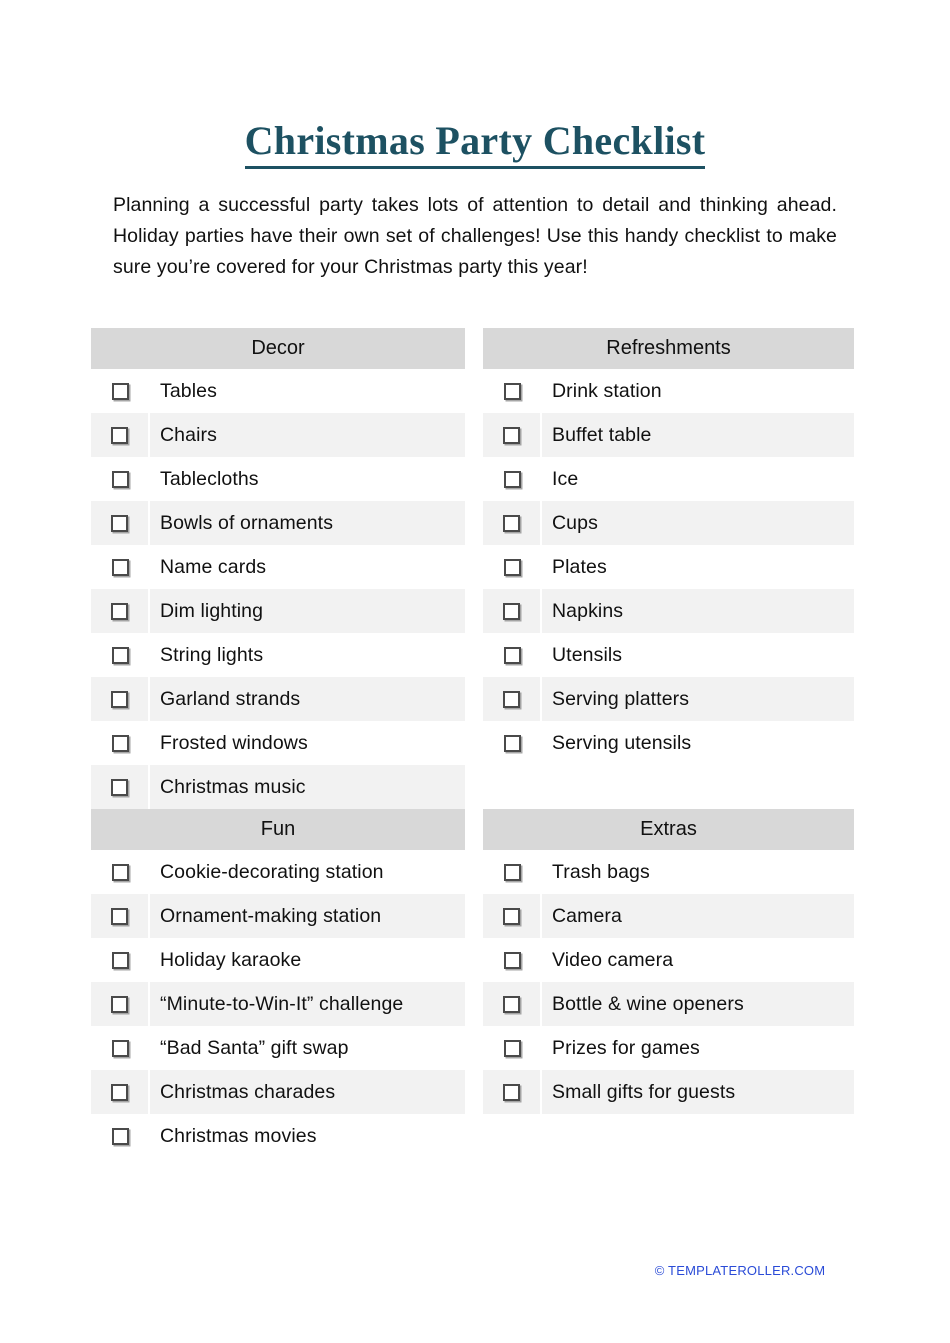 The height and width of the screenshot is (1343, 950). What do you see at coordinates (278, 611) in the screenshot?
I see `checklist-row: Dim lighting` at bounding box center [278, 611].